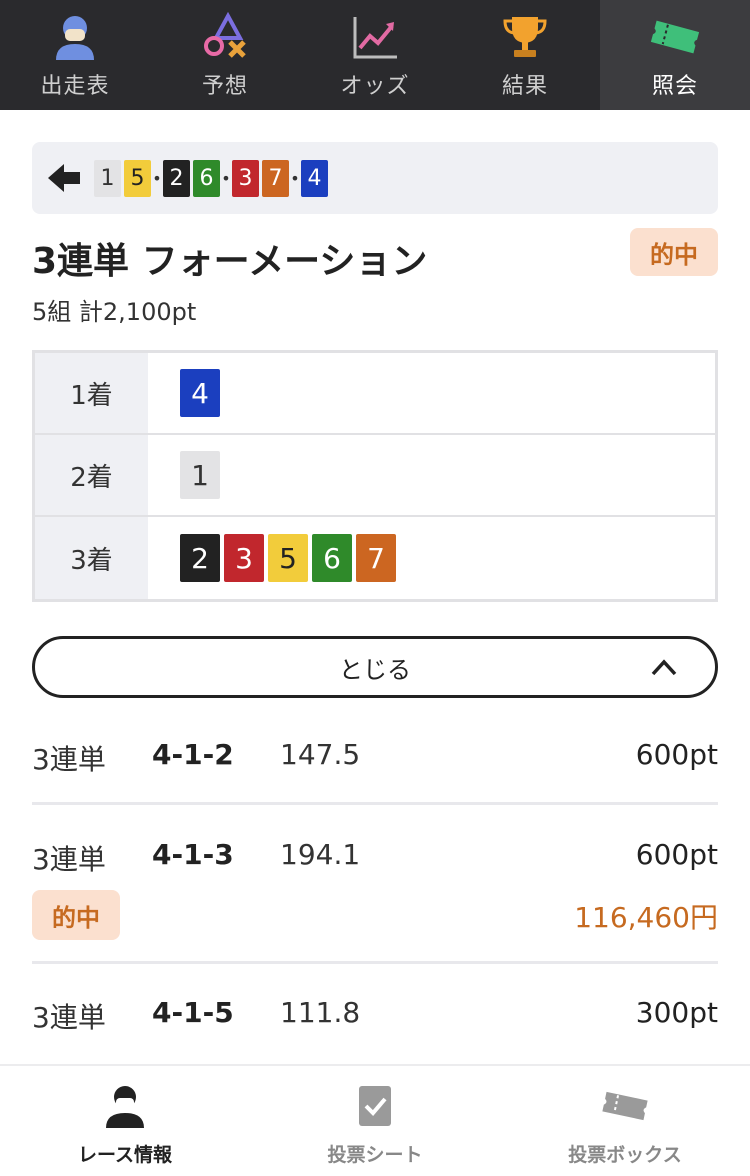 The image size is (750, 1176). I want to click on chevron-up-icon, so click(664, 667).